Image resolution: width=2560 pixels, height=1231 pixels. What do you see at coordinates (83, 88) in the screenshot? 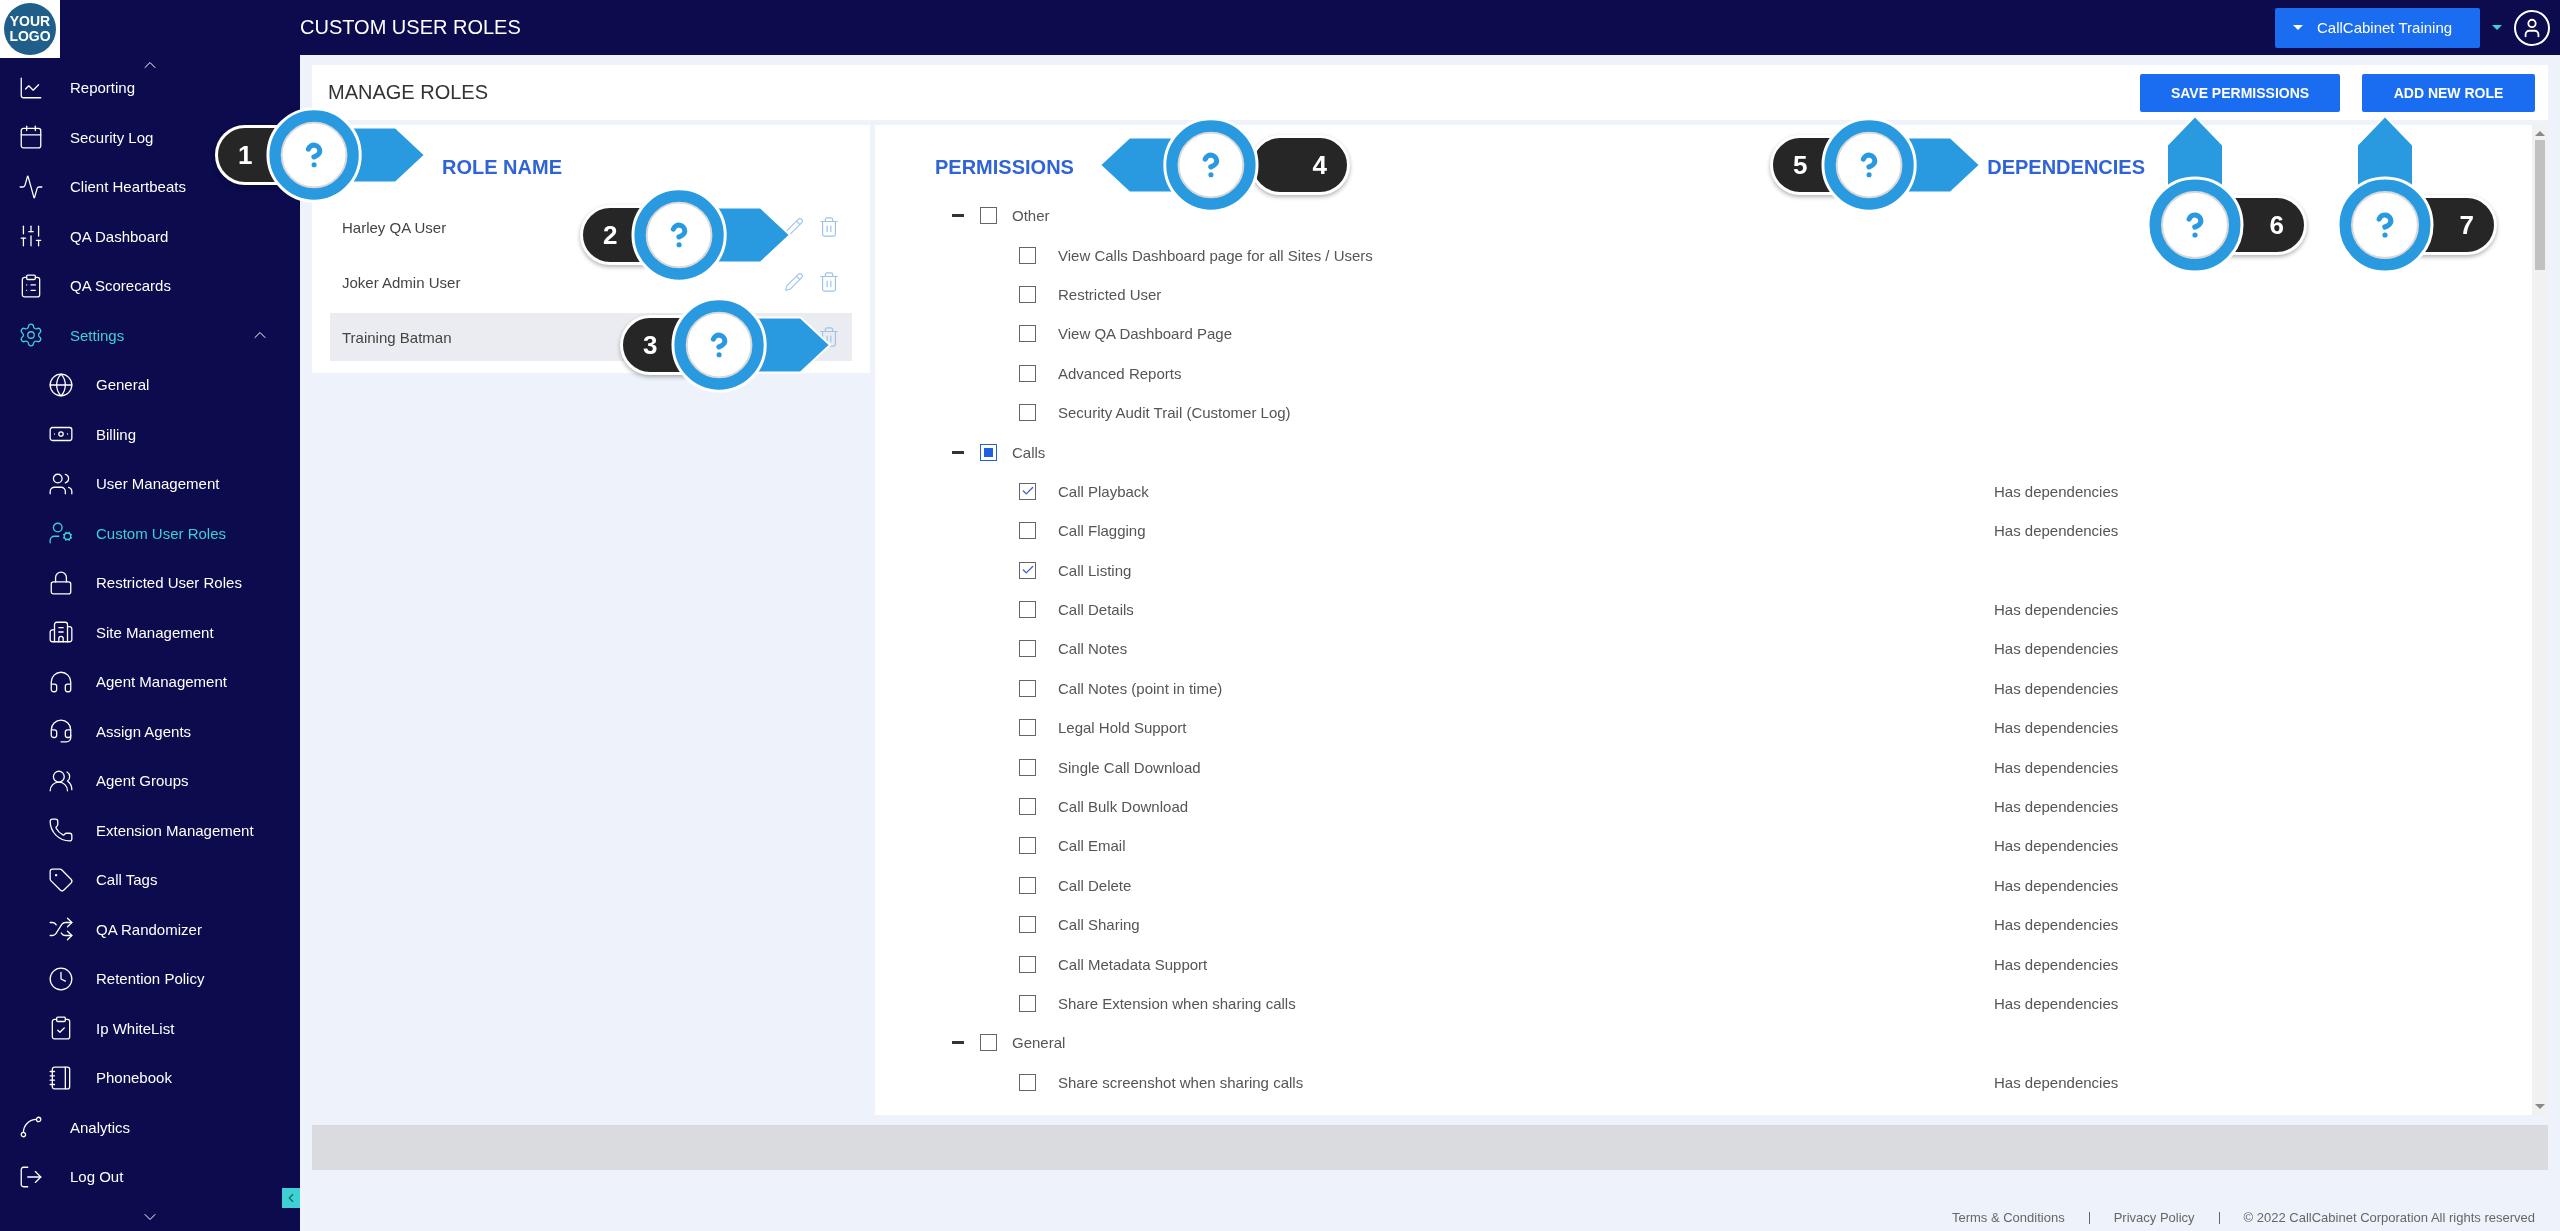
I see `sidebar-item: Reporting` at bounding box center [83, 88].